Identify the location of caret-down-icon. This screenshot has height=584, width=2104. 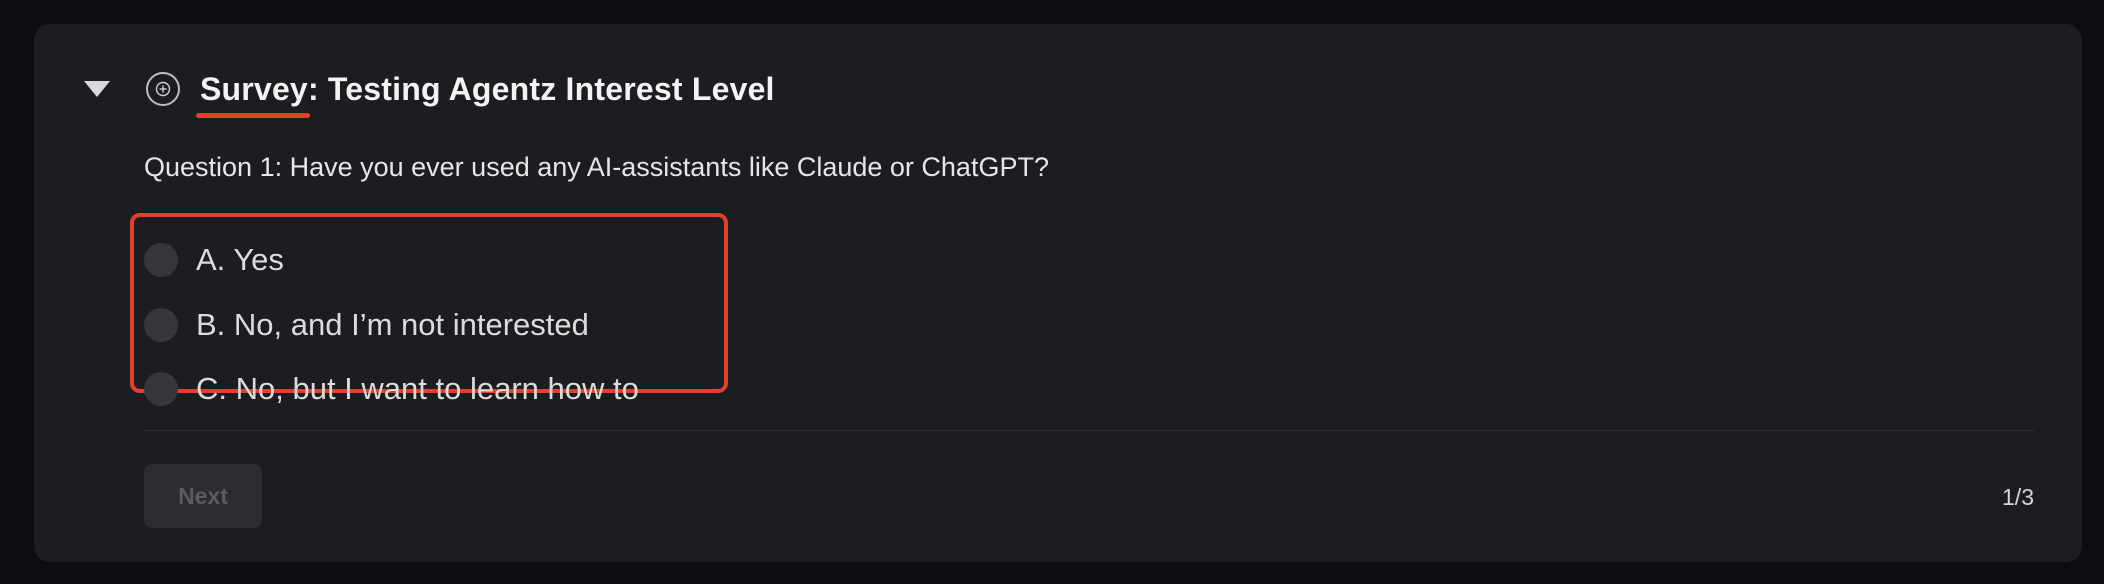
(97, 89).